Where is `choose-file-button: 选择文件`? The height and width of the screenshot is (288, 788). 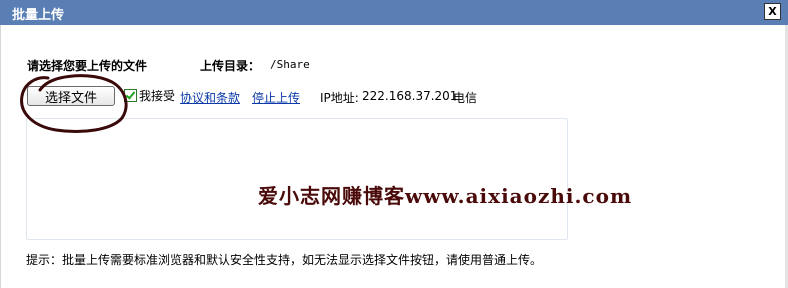
choose-file-button: 选择文件 is located at coordinates (71, 96).